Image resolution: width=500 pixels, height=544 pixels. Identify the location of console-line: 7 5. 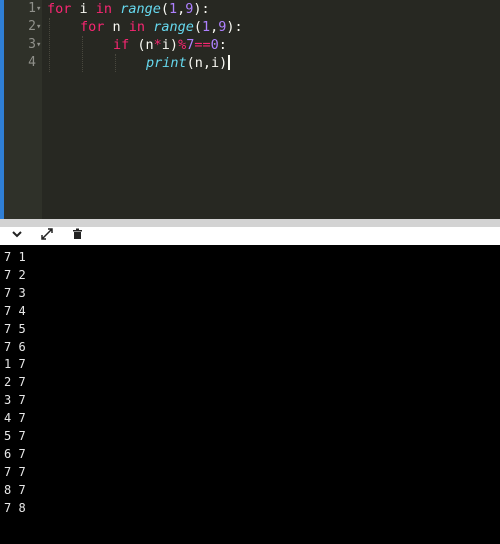
(15, 328).